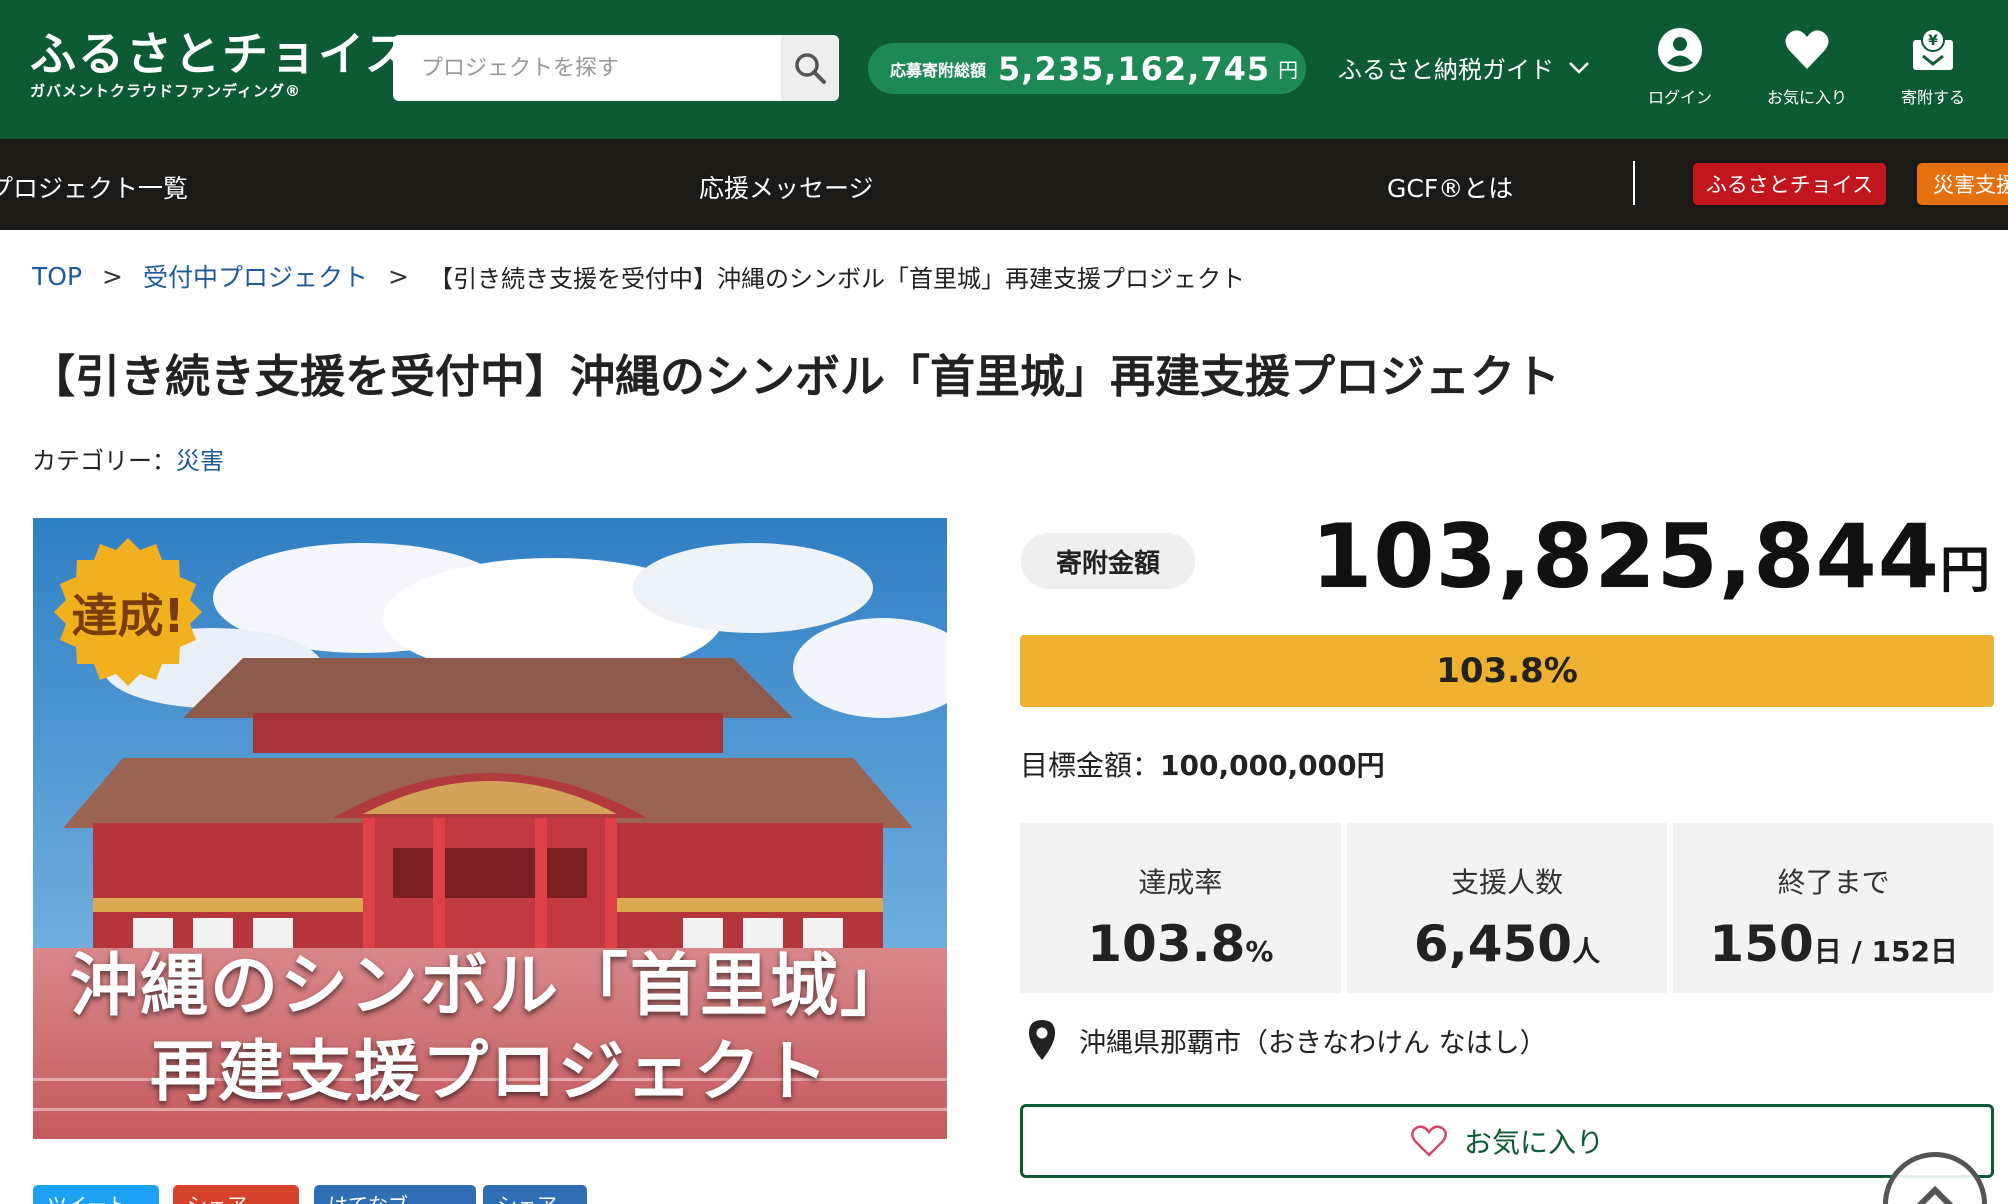  Describe the element at coordinates (1579, 67) in the screenshot. I see `chevron-down-icon` at that location.